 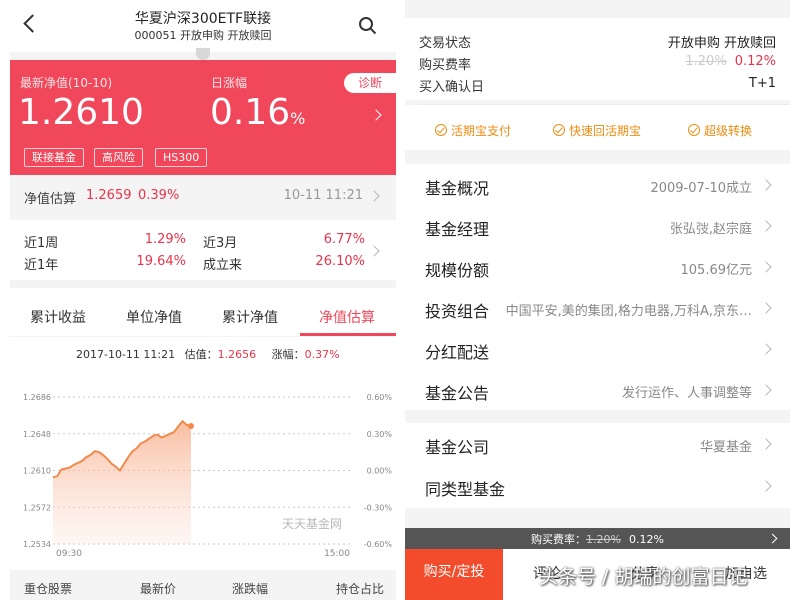 I want to click on buy-button: 购买/定投, so click(x=454, y=574).